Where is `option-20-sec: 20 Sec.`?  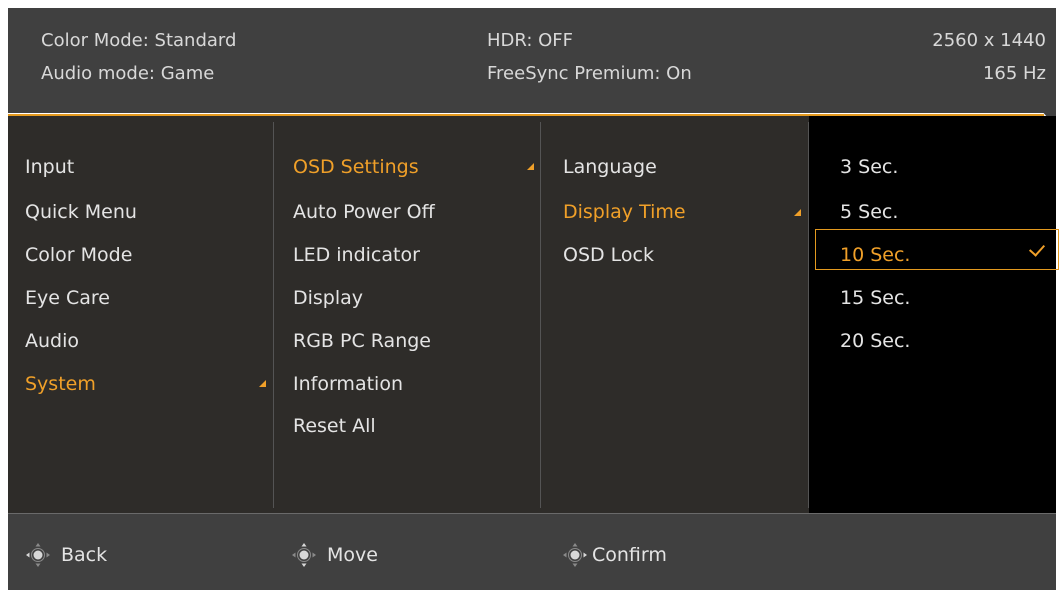 option-20-sec: 20 Sec. is located at coordinates (875, 341).